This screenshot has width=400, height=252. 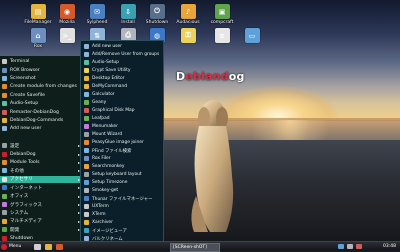 What do you see at coordinates (105, 127) in the screenshot?
I see `submenu-item-label: Menumaker` at bounding box center [105, 127].